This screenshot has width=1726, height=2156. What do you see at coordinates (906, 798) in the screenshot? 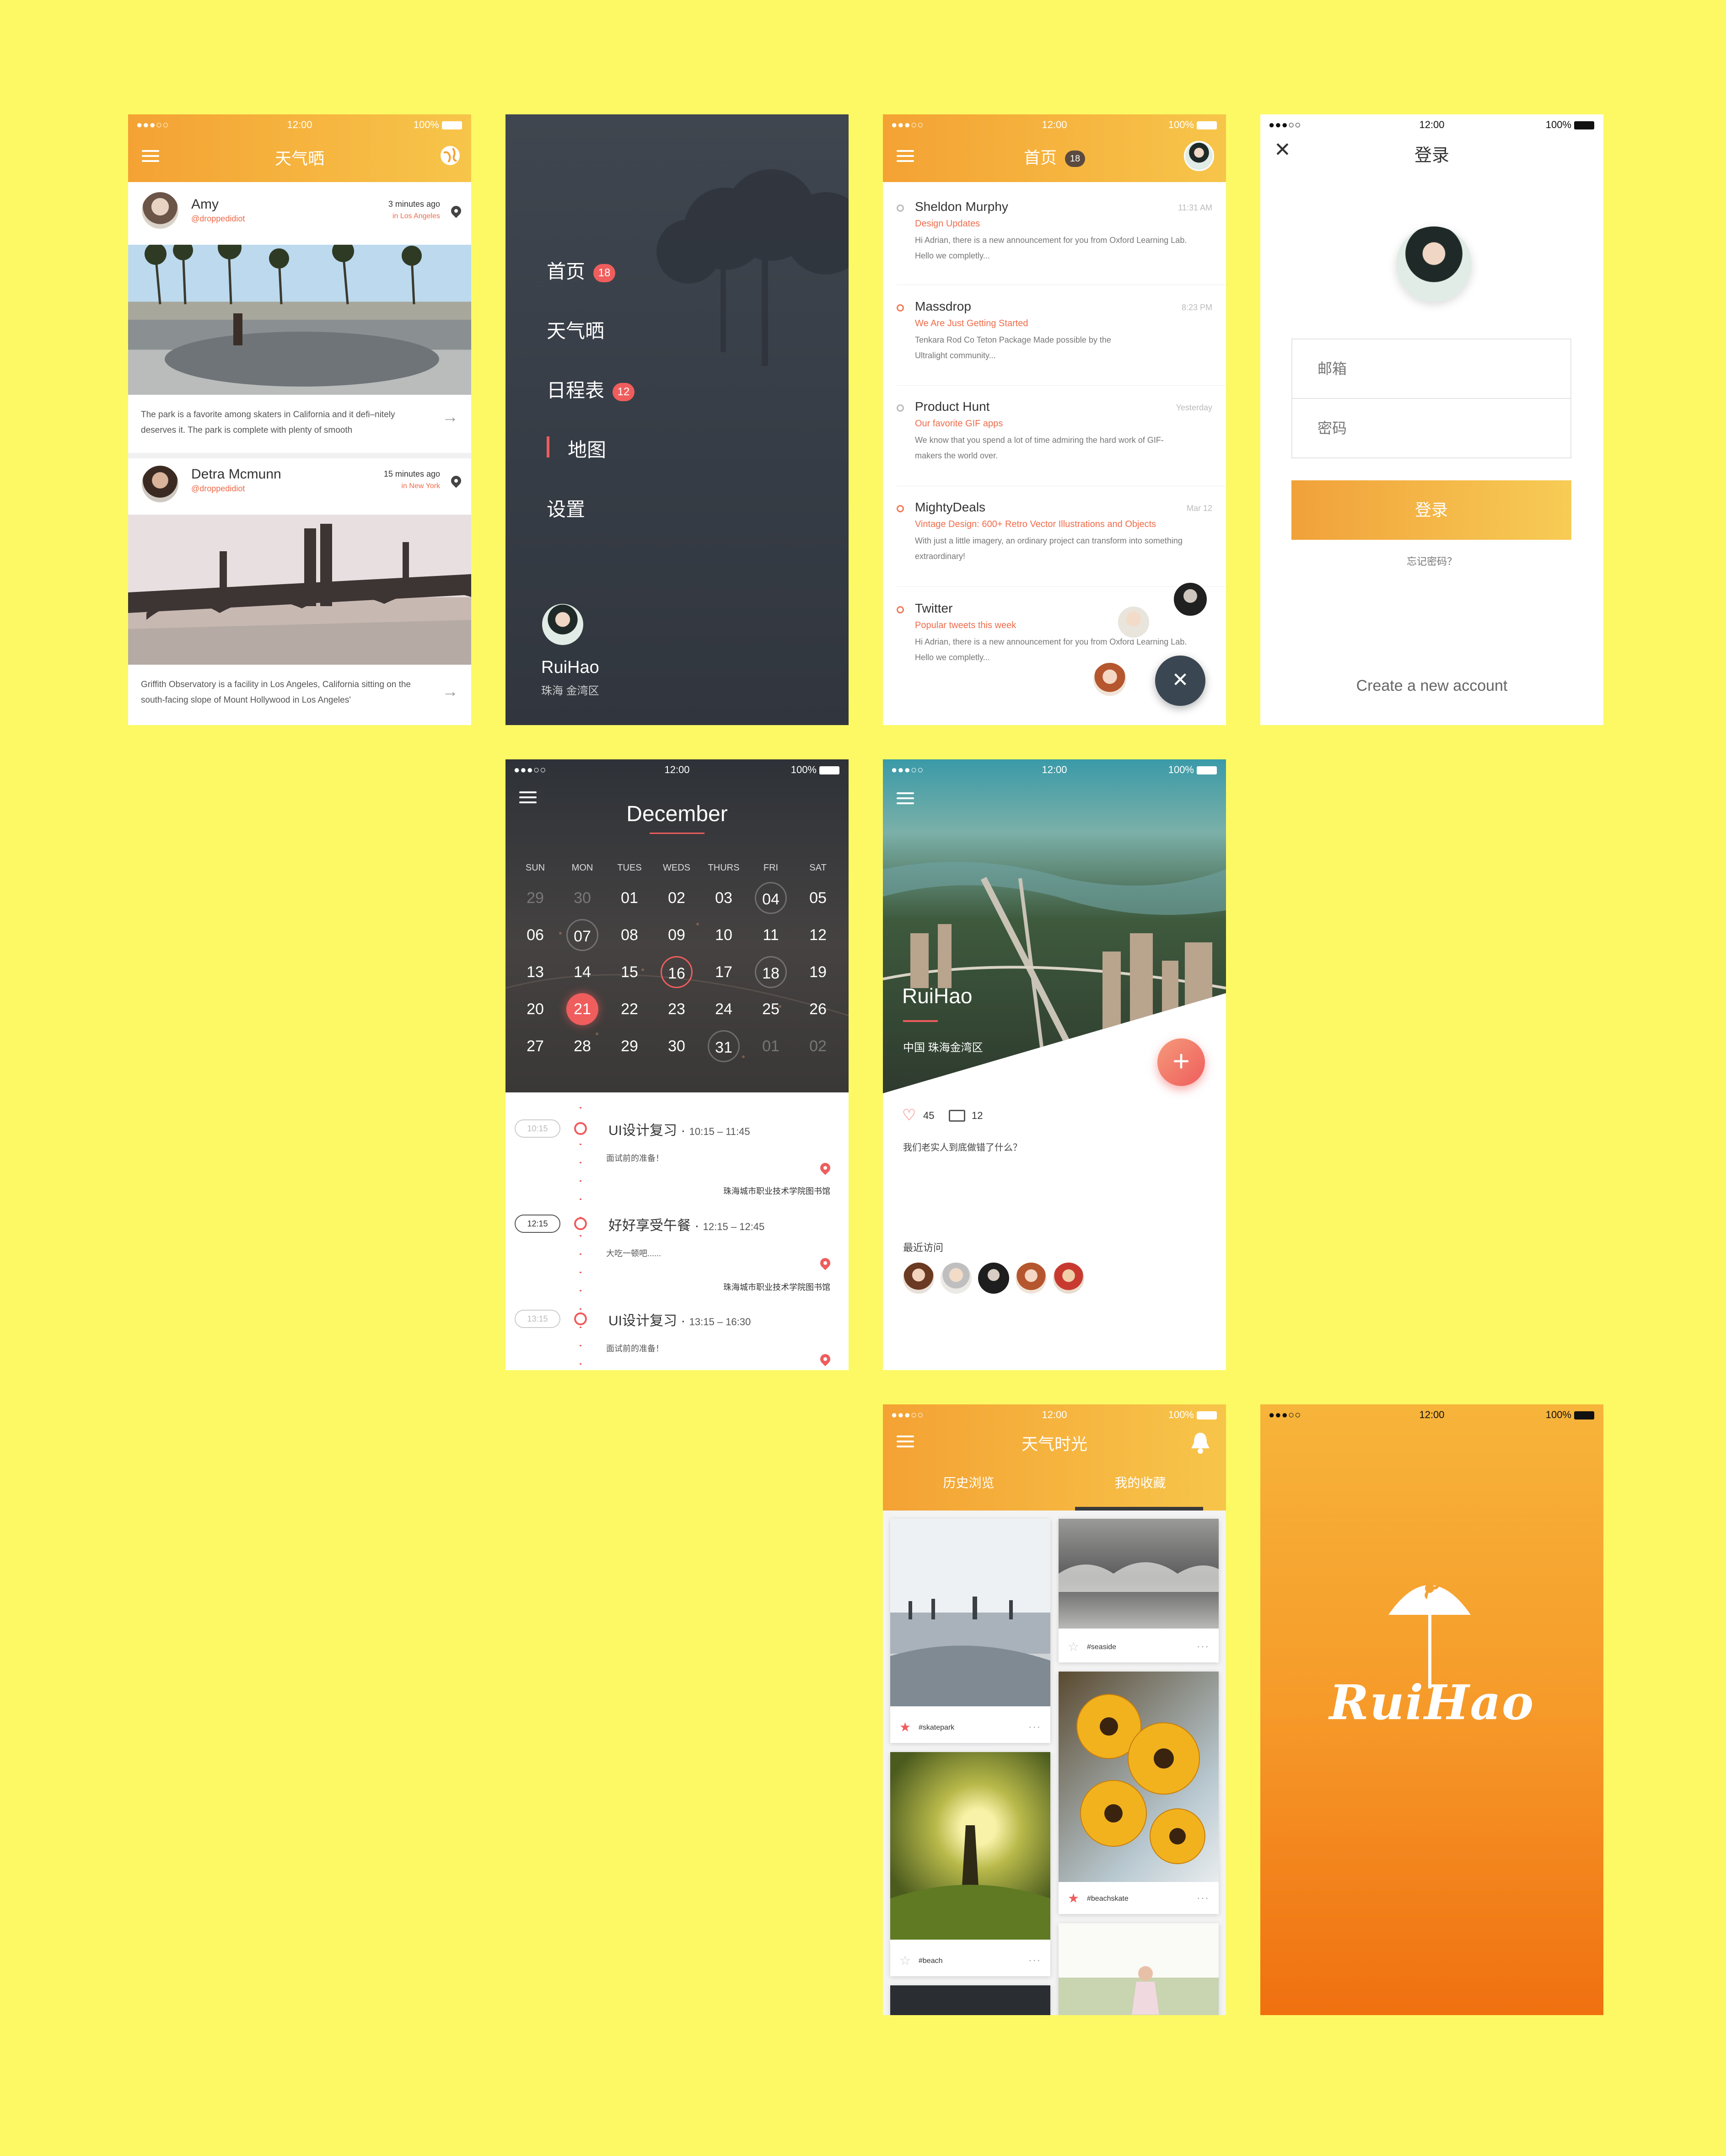
I see `menu-icon` at bounding box center [906, 798].